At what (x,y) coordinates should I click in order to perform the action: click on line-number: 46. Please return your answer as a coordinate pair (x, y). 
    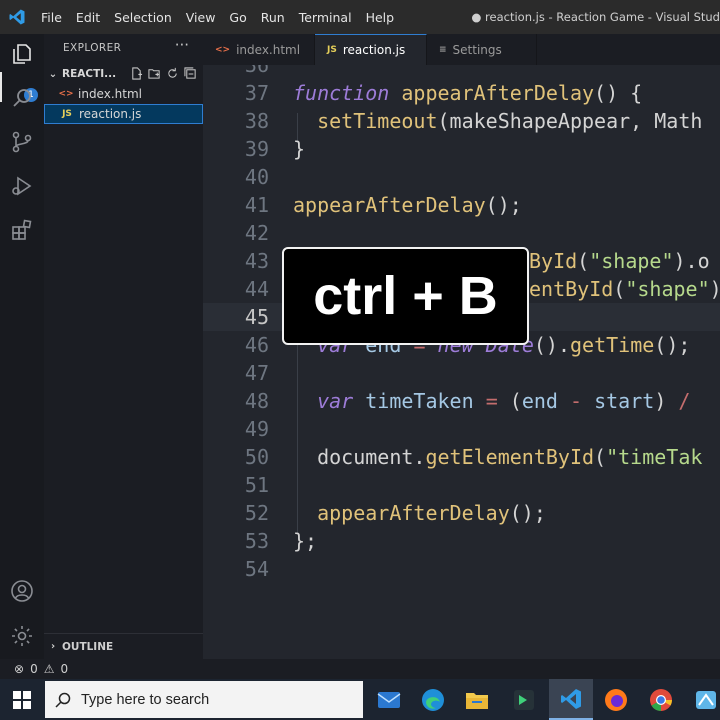
    Looking at the image, I should click on (256, 345).